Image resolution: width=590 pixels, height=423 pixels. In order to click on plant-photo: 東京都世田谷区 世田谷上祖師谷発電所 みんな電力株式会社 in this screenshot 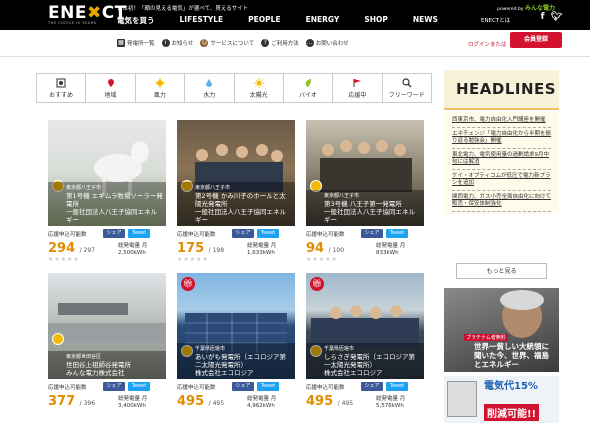, I will do `click(107, 326)`.